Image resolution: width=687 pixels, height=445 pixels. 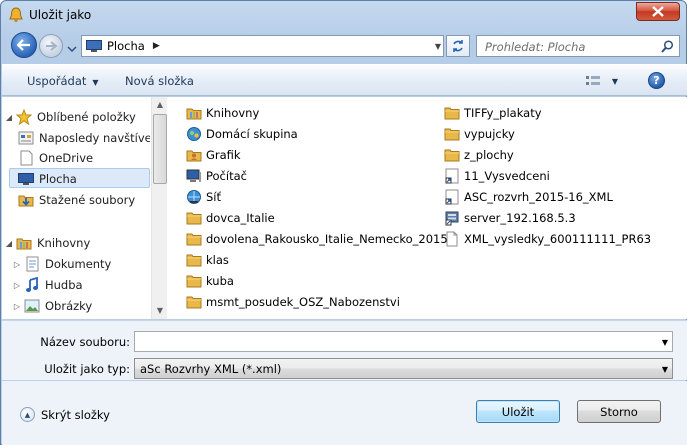 I want to click on help-icon: ?, so click(x=656, y=80).